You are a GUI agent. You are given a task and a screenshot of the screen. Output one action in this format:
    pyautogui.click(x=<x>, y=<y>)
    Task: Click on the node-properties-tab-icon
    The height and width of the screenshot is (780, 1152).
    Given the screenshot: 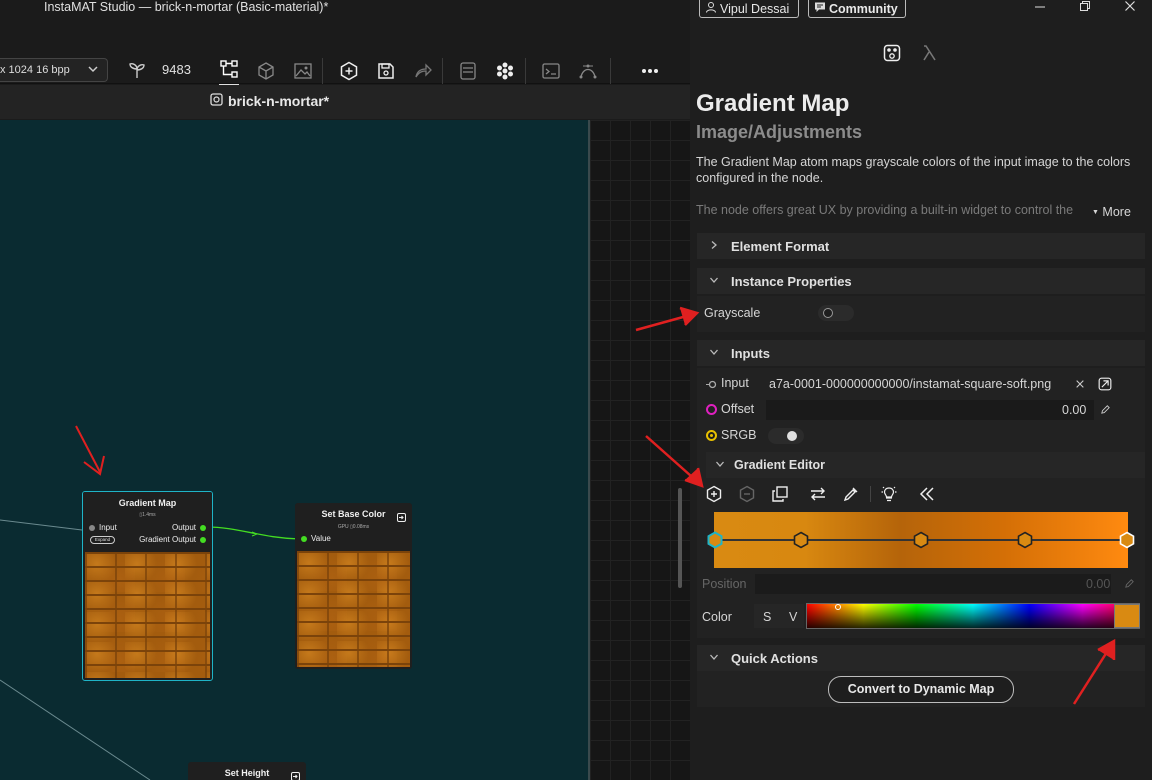 What is the action you would take?
    pyautogui.click(x=892, y=53)
    